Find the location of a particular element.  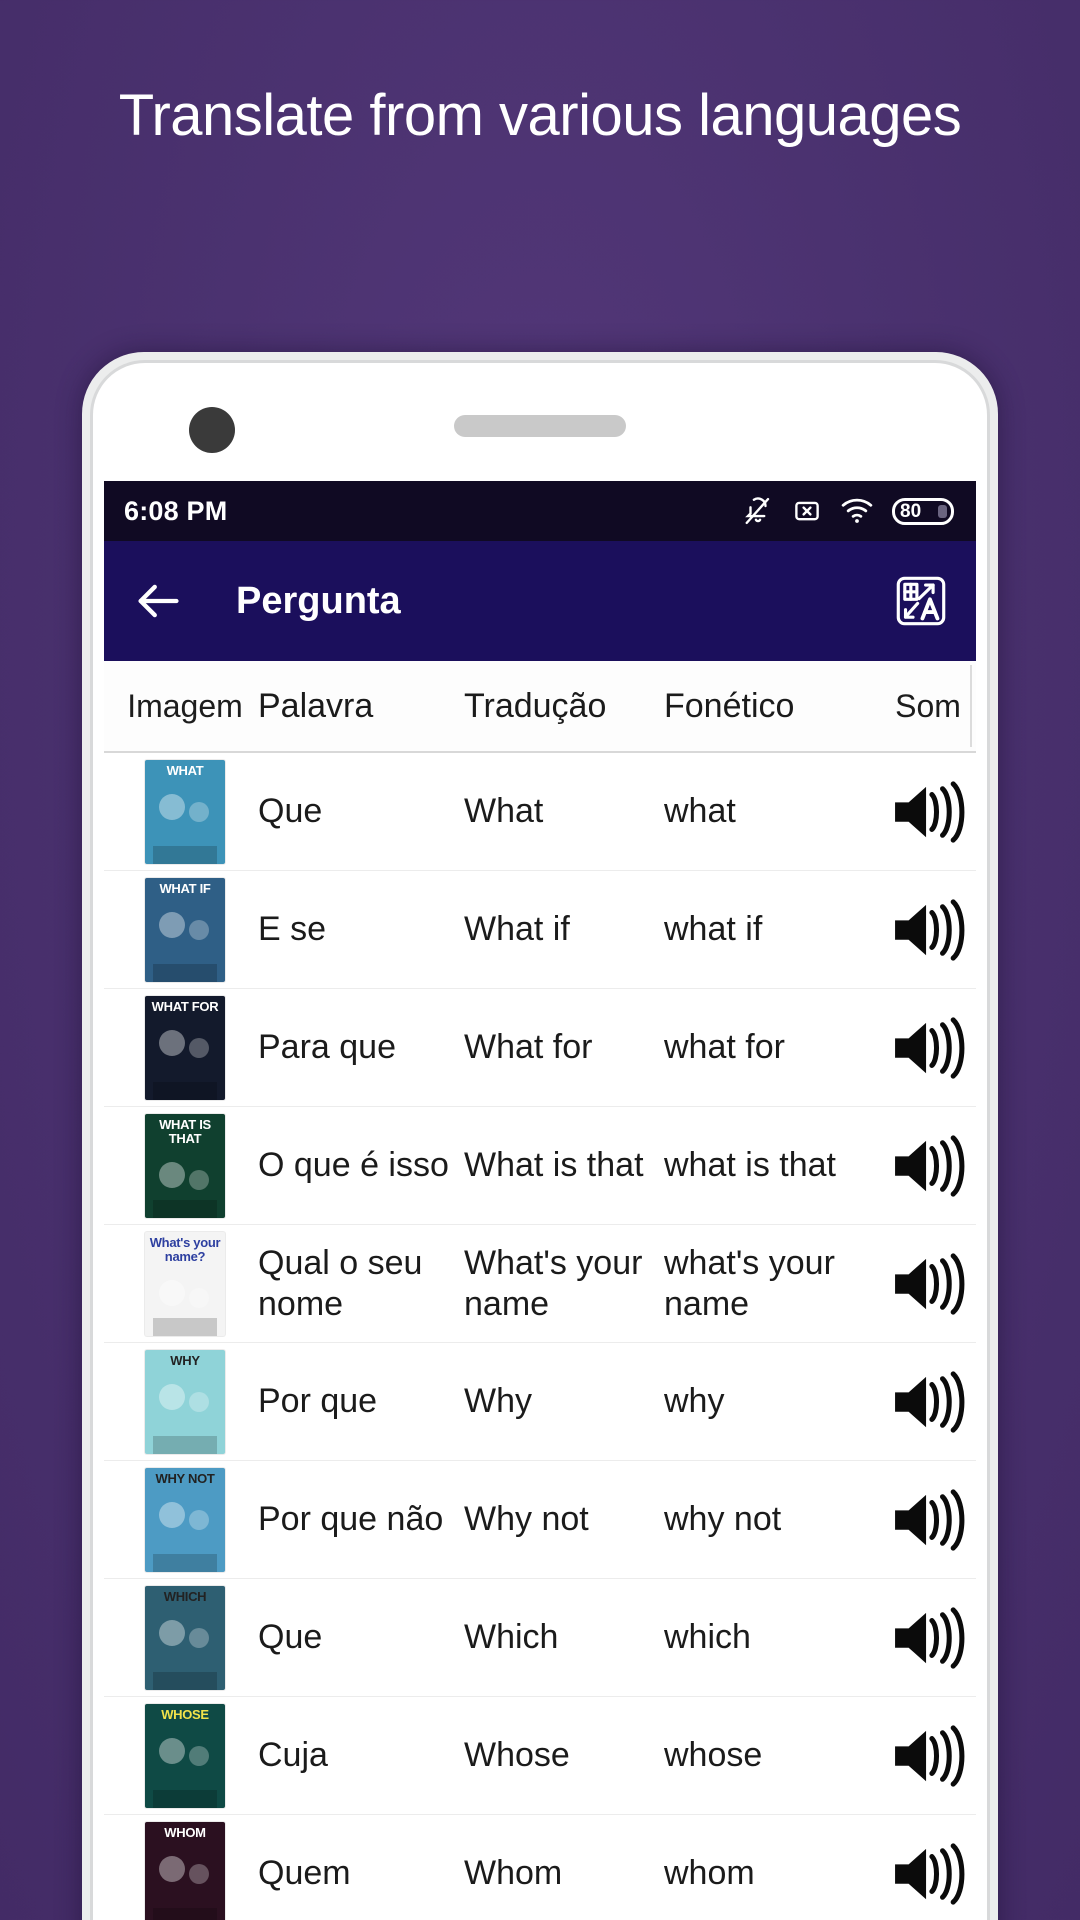

row-word-cell: Para que is located at coordinates (327, 1047).